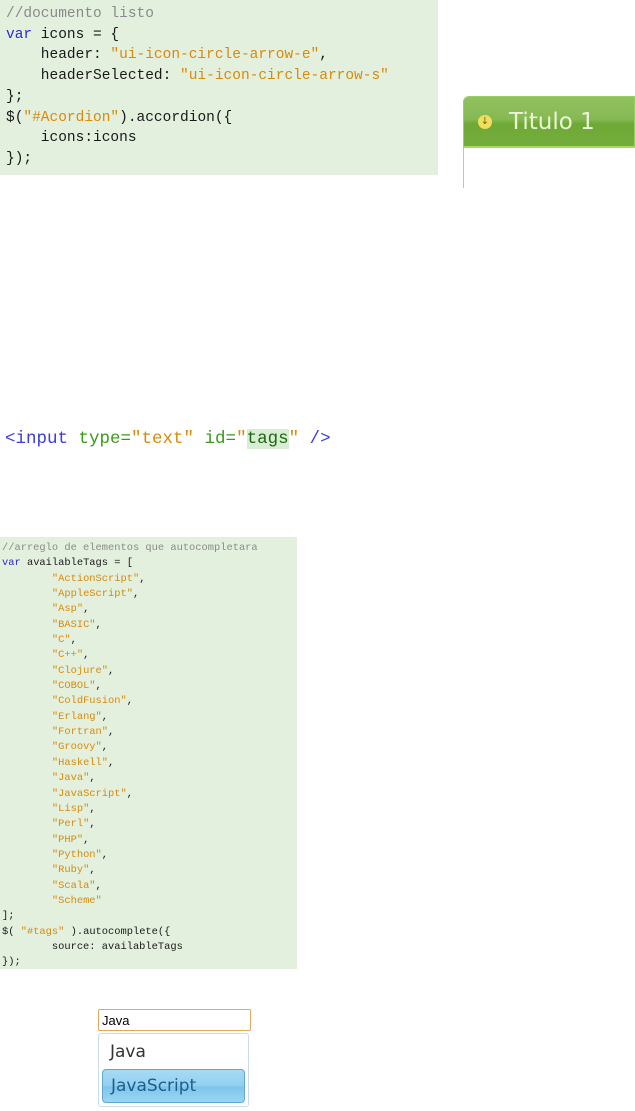 Image resolution: width=635 pixels, height=1111 pixels. I want to click on code-line: "JavaScript",, so click(149, 794).